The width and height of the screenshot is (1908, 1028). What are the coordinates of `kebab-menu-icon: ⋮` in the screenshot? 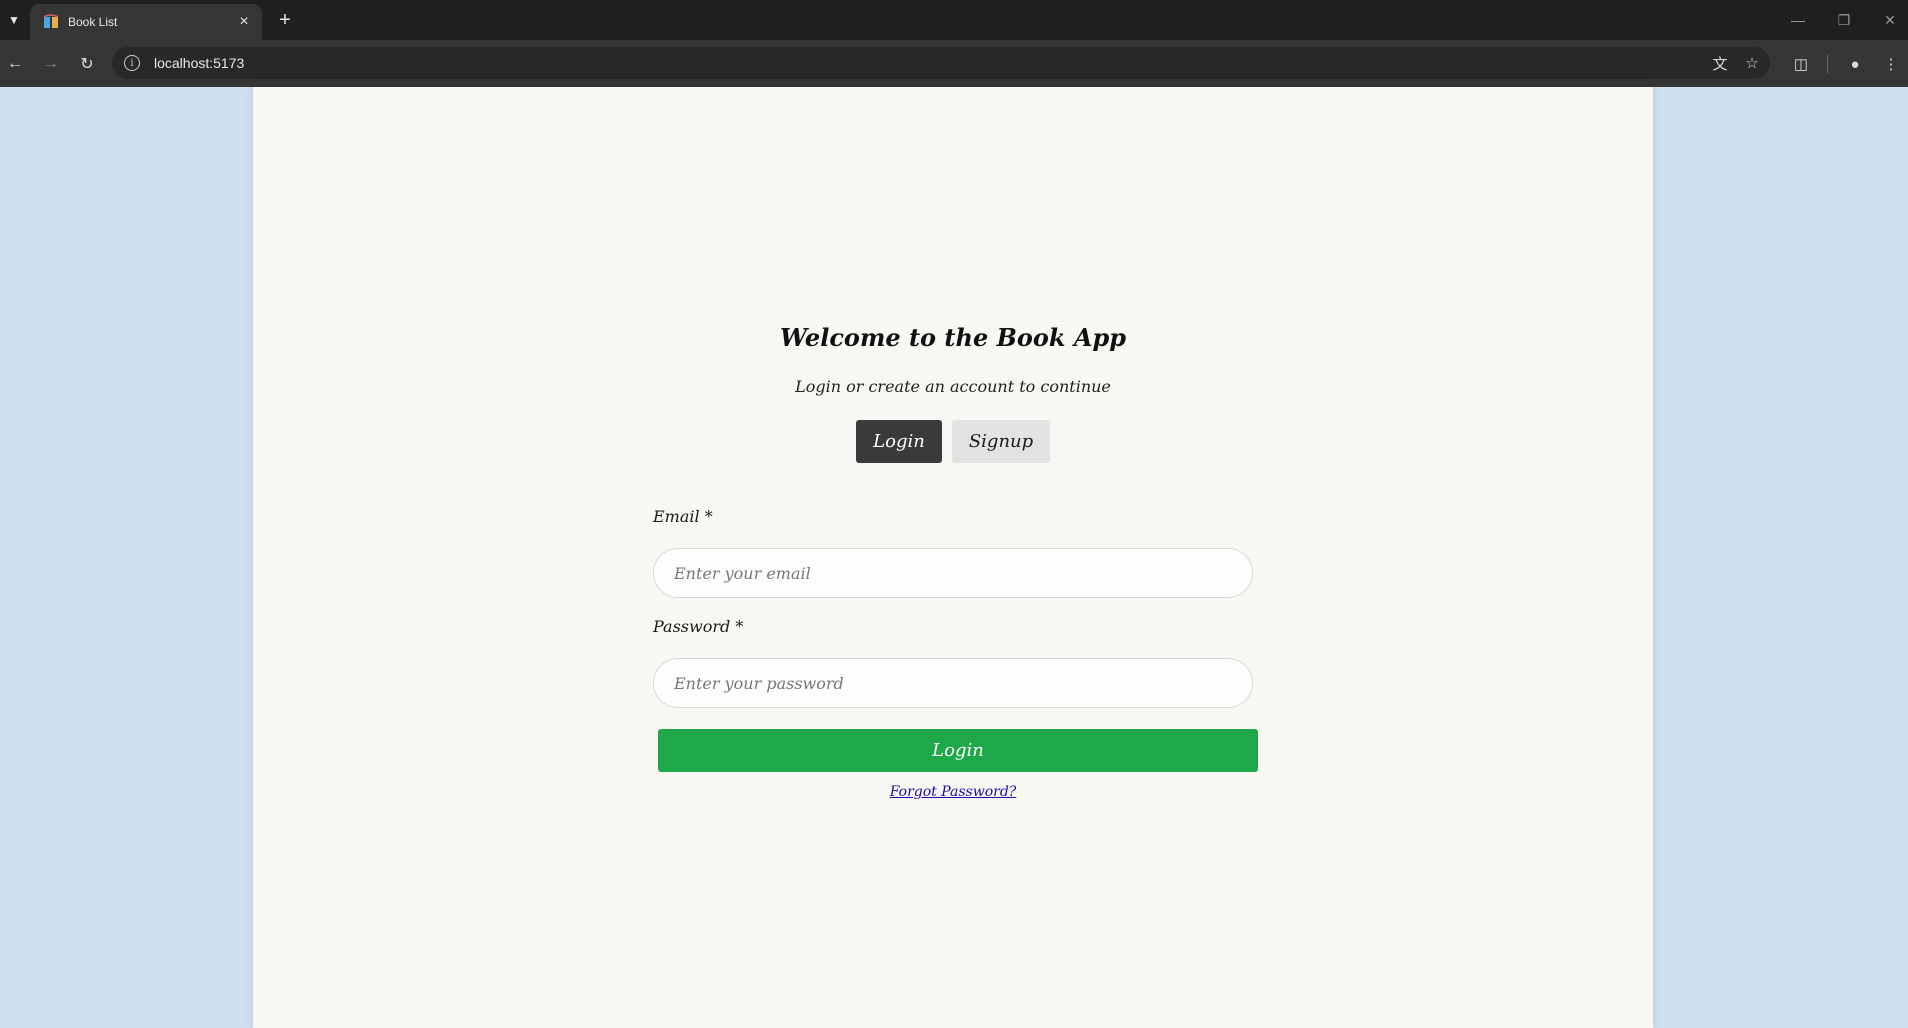 It's located at (1891, 64).